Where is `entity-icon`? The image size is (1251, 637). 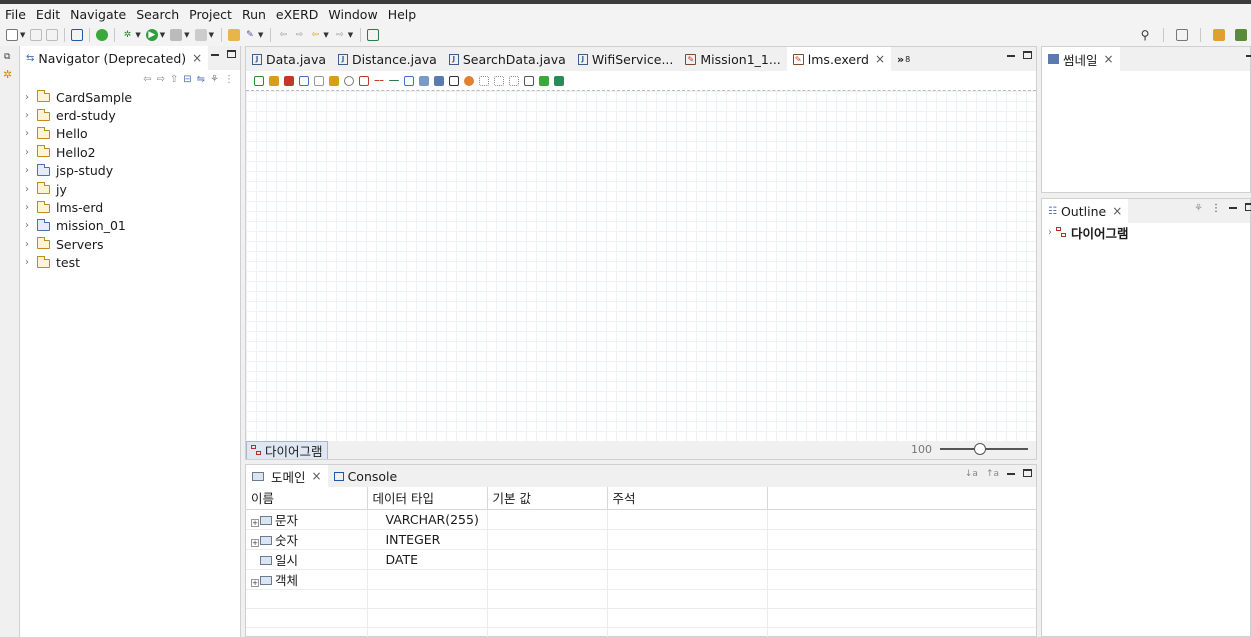 entity-icon is located at coordinates (364, 80).